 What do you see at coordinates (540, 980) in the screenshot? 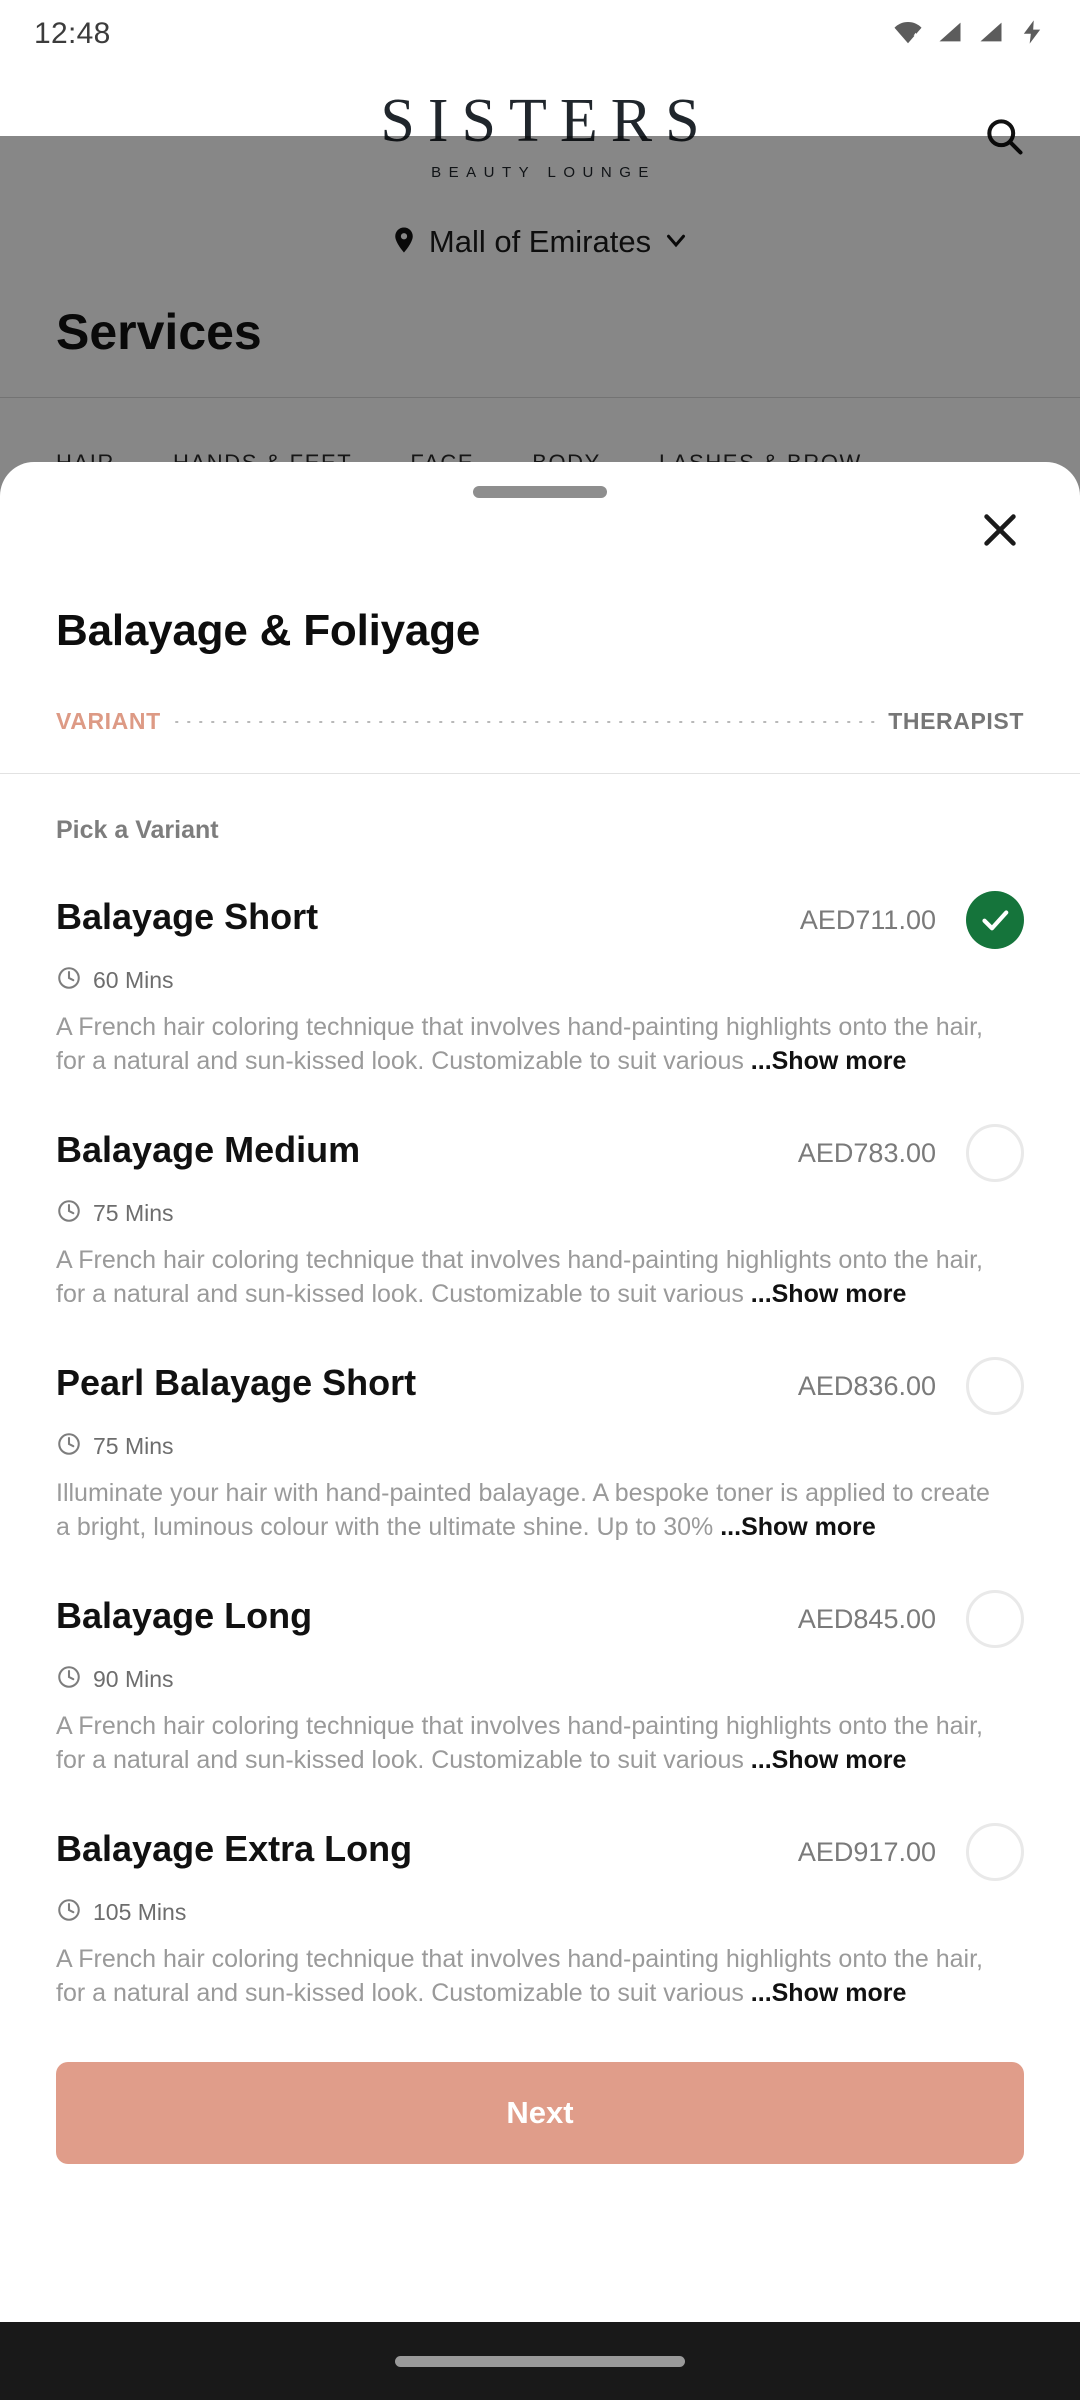
I see `variant-duration: 60 Mins` at bounding box center [540, 980].